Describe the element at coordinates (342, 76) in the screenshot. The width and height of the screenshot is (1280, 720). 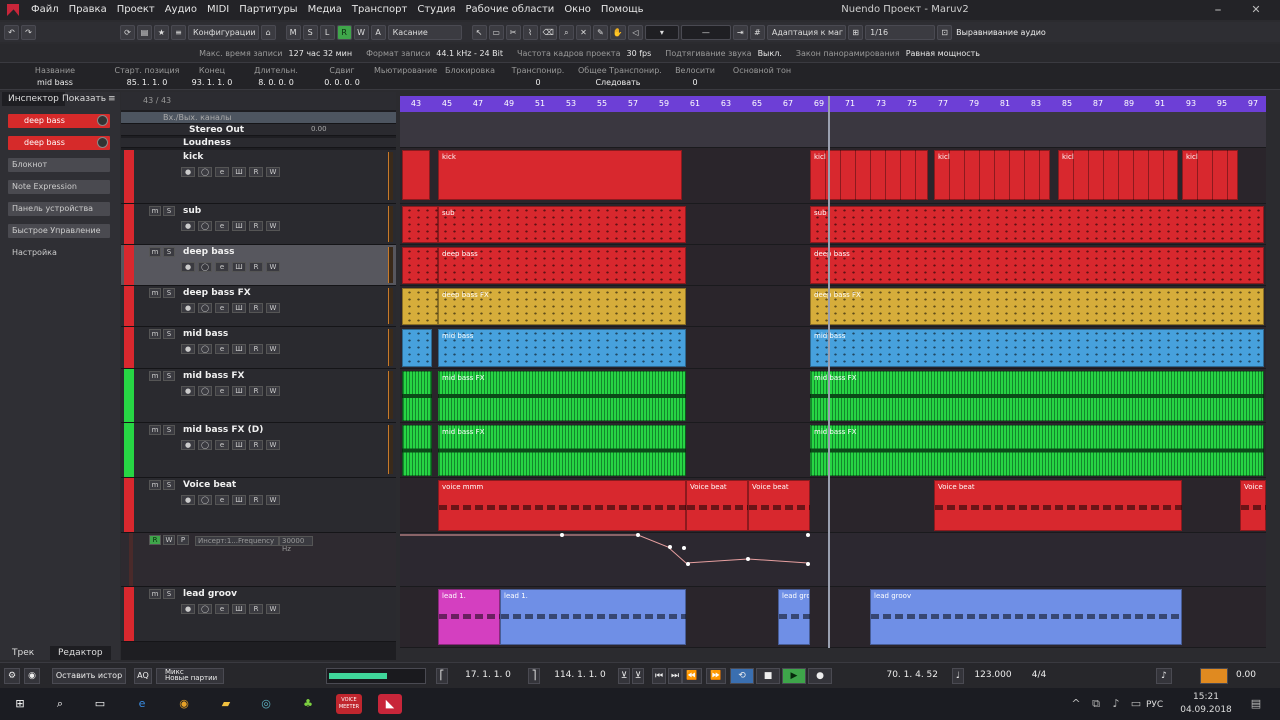
I see `info-offset: Сдвиг 0. 0. 0. 0` at that location.